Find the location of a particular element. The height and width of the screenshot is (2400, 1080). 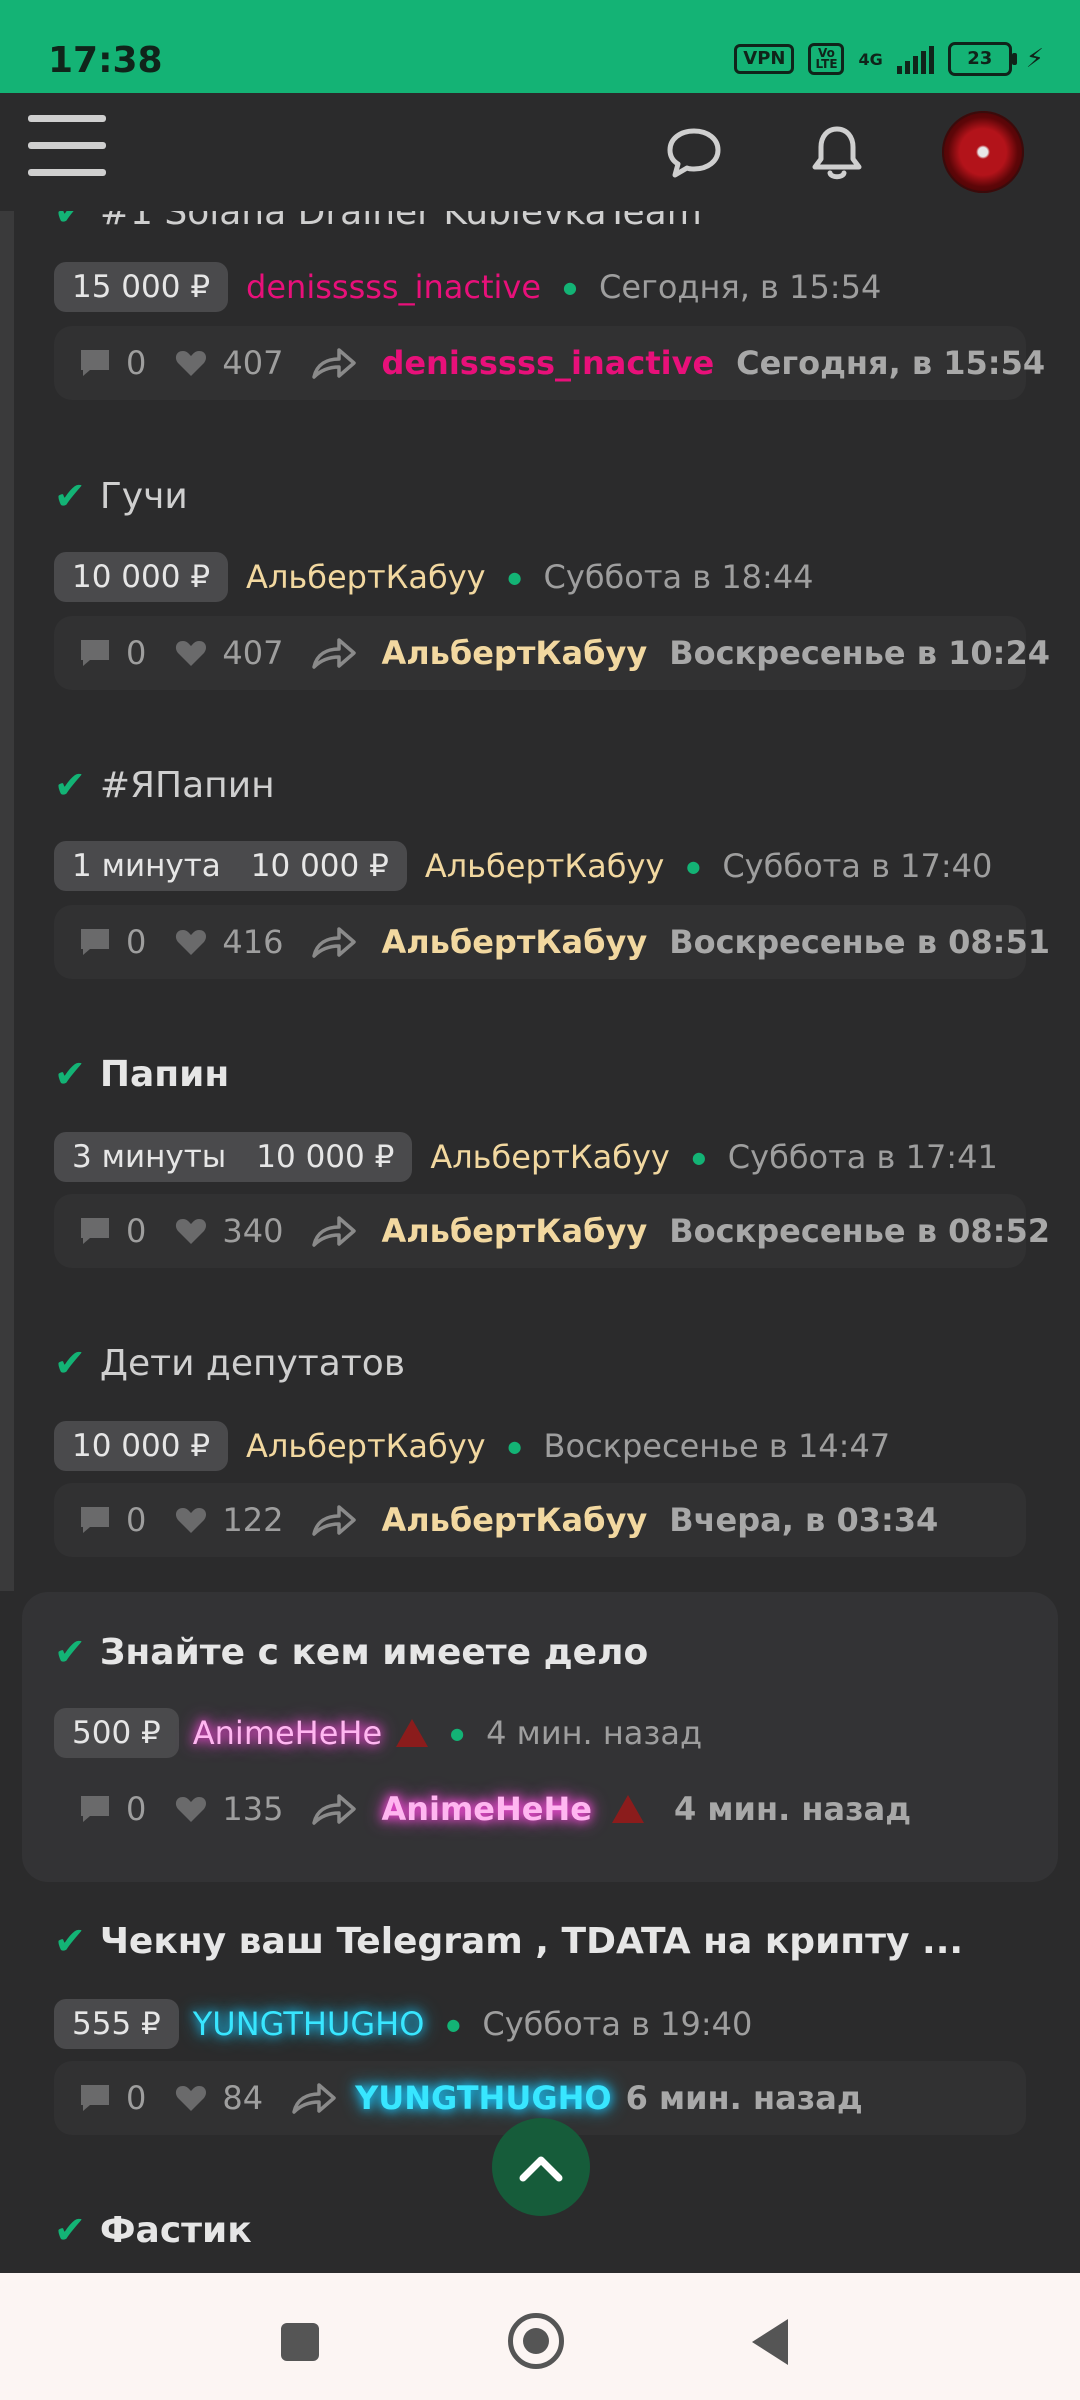

author-link: AnimeHeHe is located at coordinates (287, 1733).